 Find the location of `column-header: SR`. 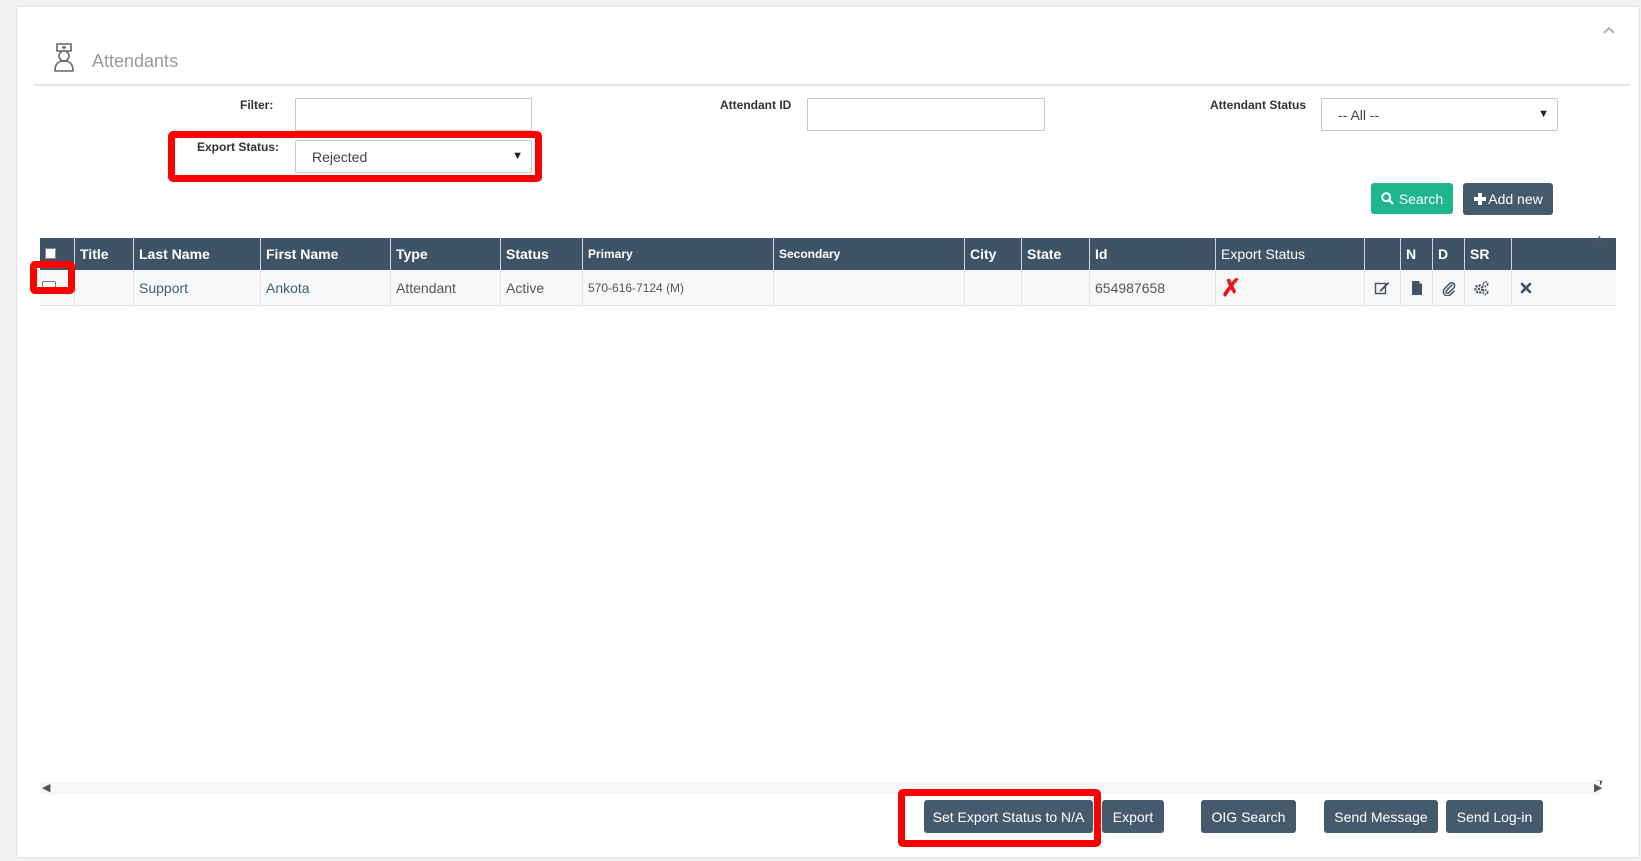

column-header: SR is located at coordinates (1487, 254).